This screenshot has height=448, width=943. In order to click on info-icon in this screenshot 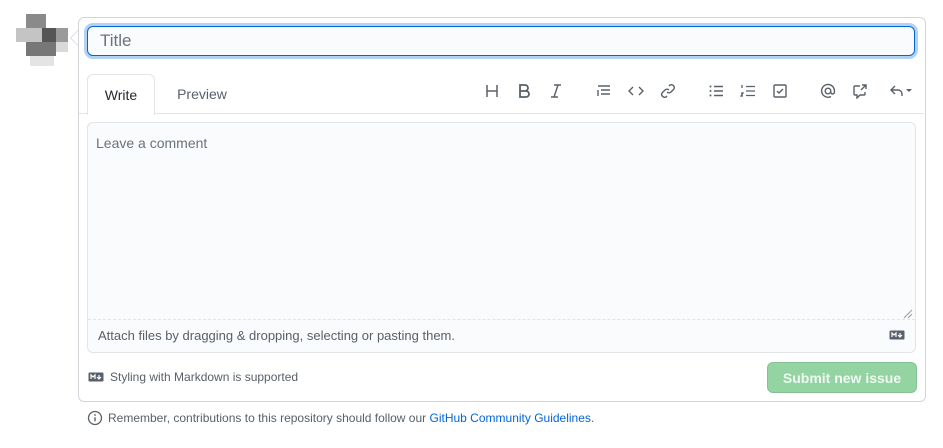, I will do `click(95, 418)`.